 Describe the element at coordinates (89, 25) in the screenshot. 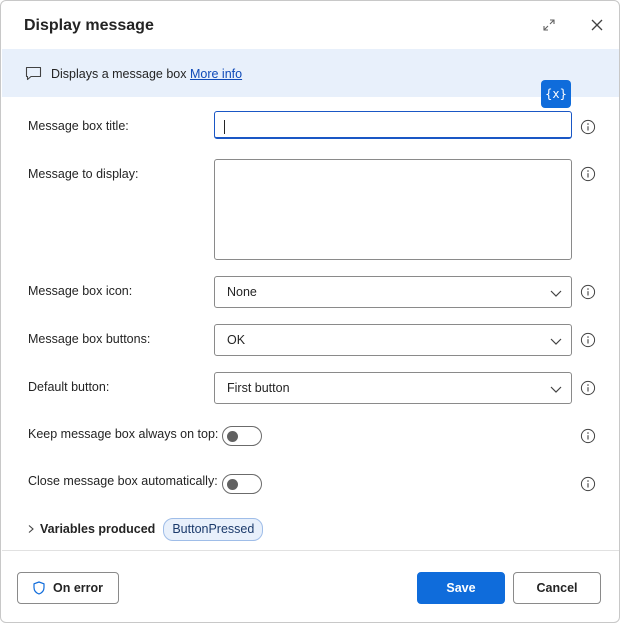

I see `dialog-title: Display message` at that location.